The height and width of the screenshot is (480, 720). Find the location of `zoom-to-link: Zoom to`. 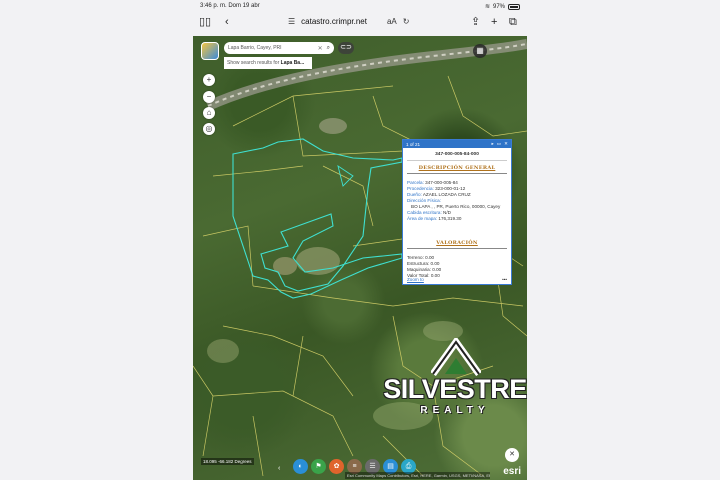

zoom-to-link: Zoom to is located at coordinates (415, 279).